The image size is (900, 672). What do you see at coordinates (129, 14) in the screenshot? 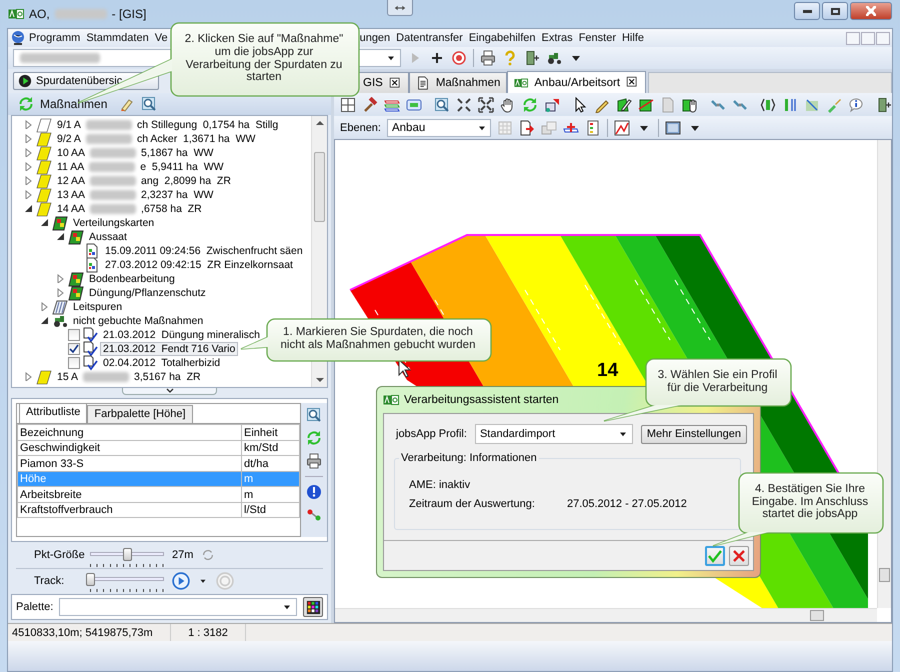
I see `window-title: - [GIS]` at bounding box center [129, 14].